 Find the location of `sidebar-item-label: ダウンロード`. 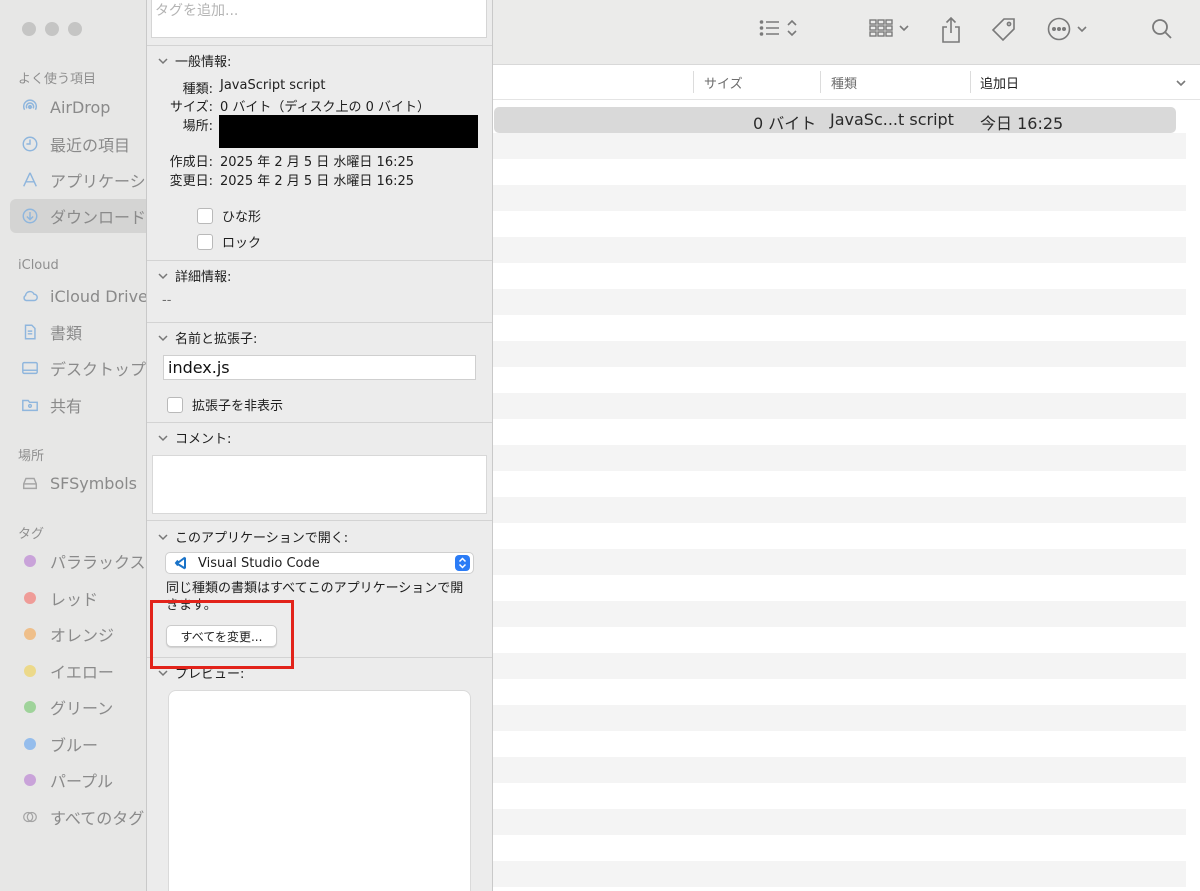

sidebar-item-label: ダウンロード is located at coordinates (98, 217).